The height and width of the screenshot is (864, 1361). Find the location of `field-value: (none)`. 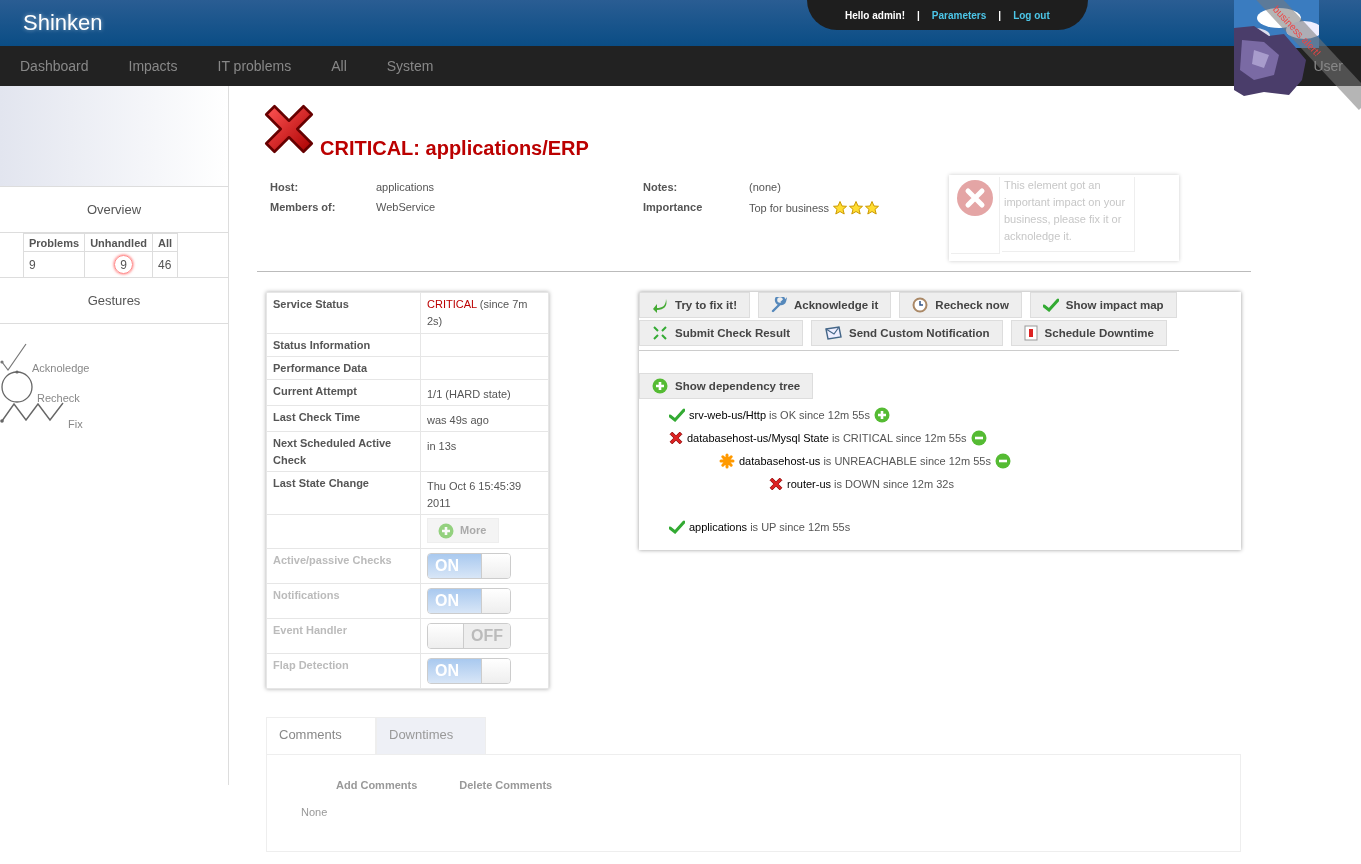

field-value: (none) is located at coordinates (765, 187).